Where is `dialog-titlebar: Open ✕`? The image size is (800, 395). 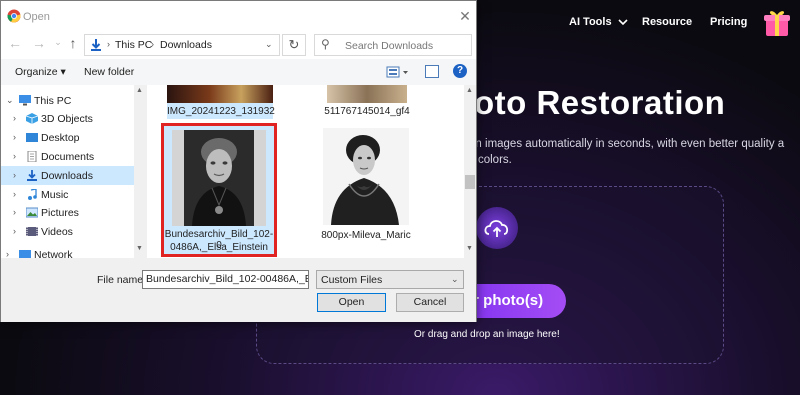 dialog-titlebar: Open ✕ is located at coordinates (238, 16).